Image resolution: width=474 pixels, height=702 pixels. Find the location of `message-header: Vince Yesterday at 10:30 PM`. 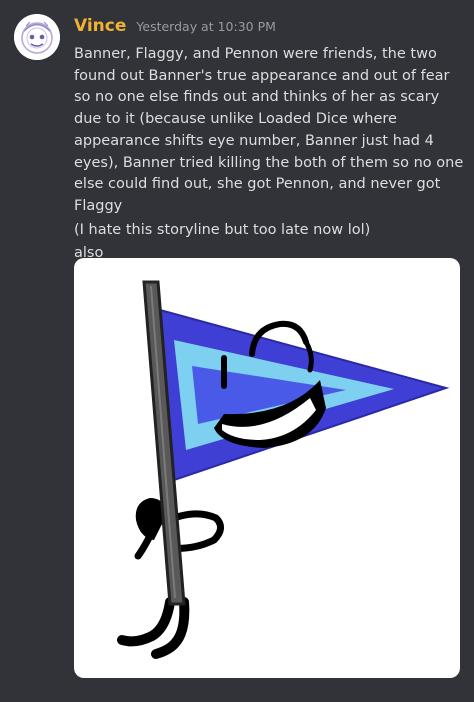

message-header: Vince Yesterday at 10:30 PM is located at coordinates (175, 29).